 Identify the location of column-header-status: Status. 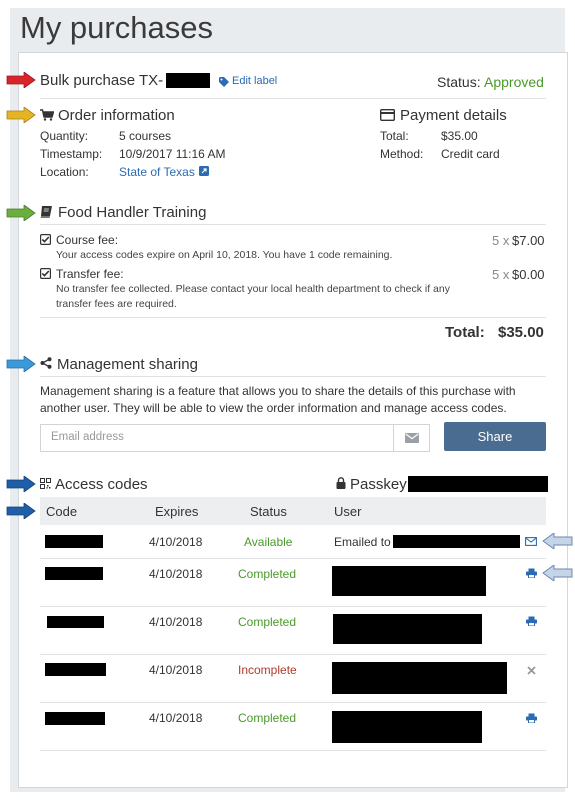
(268, 511).